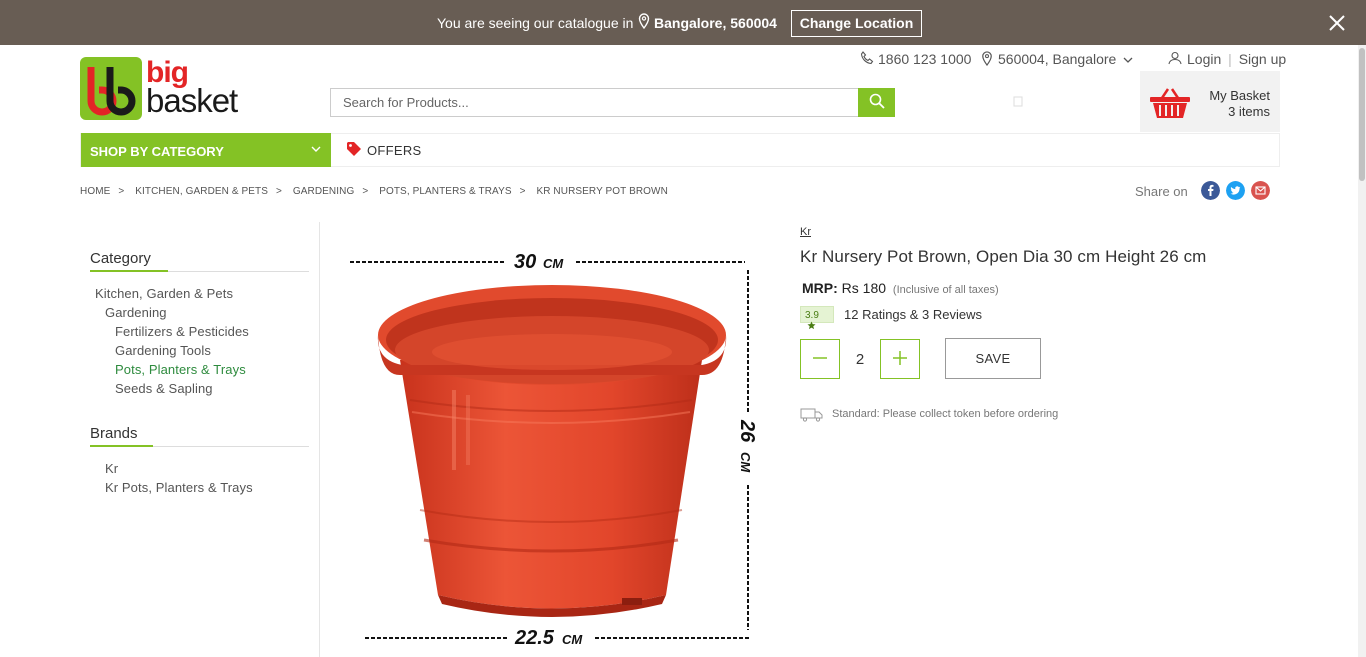 The width and height of the screenshot is (1366, 657). Describe the element at coordinates (601, 191) in the screenshot. I see `breadcrumb-current: KR NURSERY POT BROWN` at that location.